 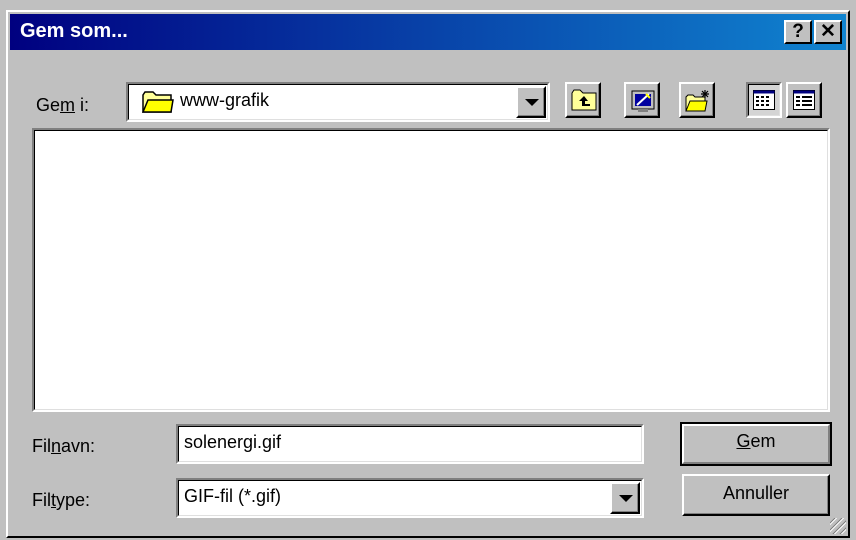 I want to click on up-one-level-icon, so click(x=584, y=100).